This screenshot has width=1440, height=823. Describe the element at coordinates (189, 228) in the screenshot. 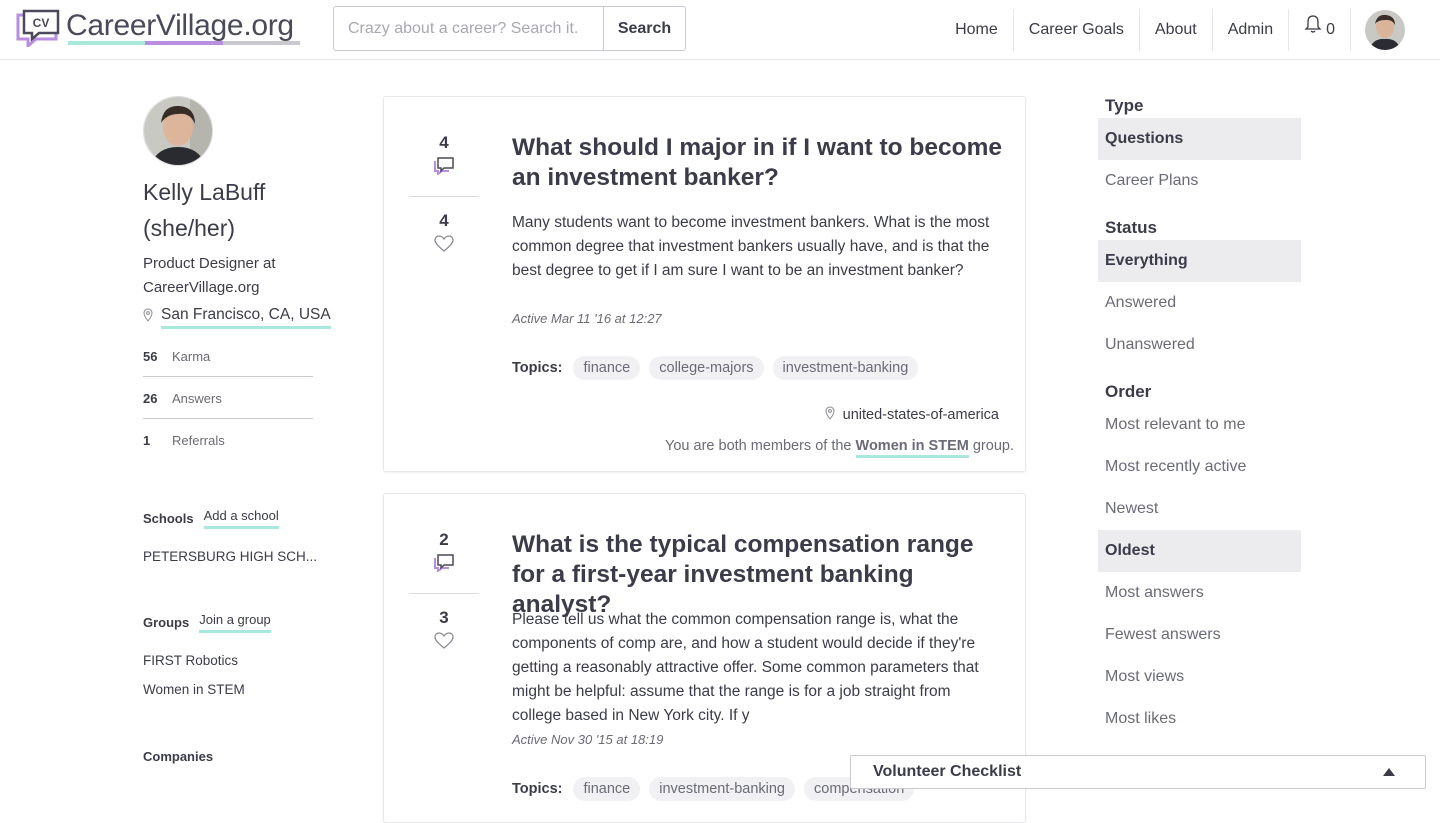

I see `profile-pronouns: (she/her)` at that location.